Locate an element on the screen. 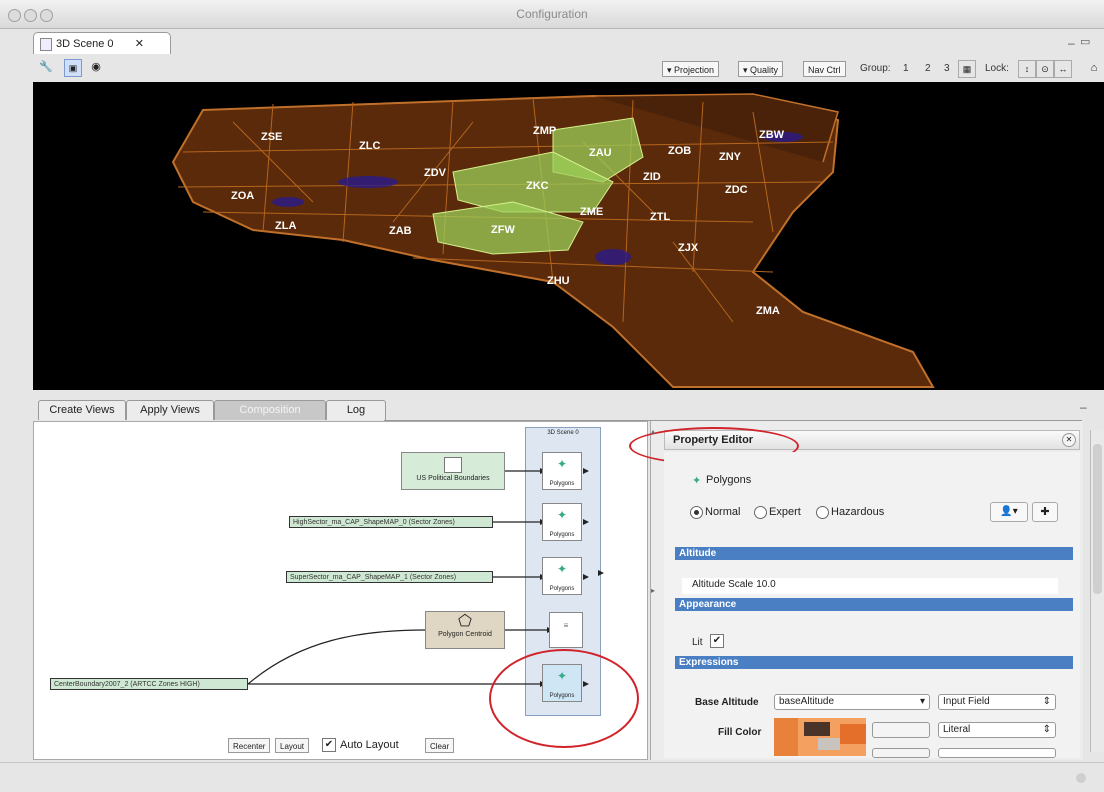 Image resolution: width=1104 pixels, height=792 pixels. fill-color-swatch is located at coordinates (820, 737).